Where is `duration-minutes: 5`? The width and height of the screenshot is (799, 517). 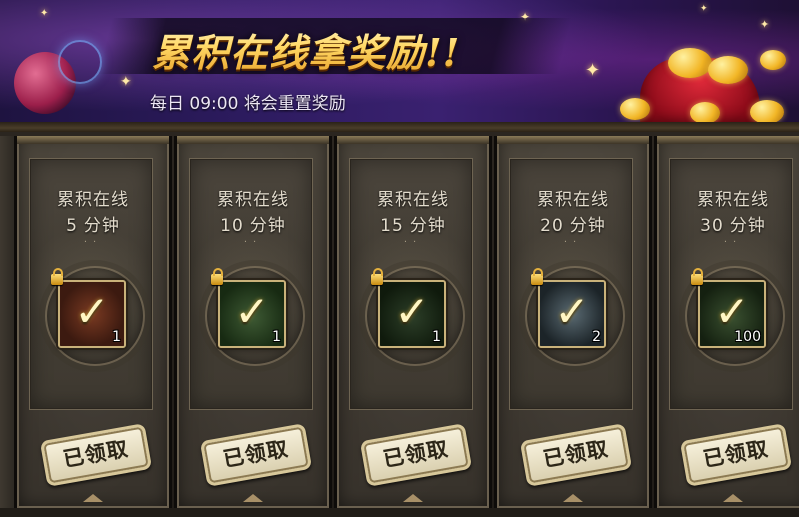
duration-minutes: 5 is located at coordinates (72, 226).